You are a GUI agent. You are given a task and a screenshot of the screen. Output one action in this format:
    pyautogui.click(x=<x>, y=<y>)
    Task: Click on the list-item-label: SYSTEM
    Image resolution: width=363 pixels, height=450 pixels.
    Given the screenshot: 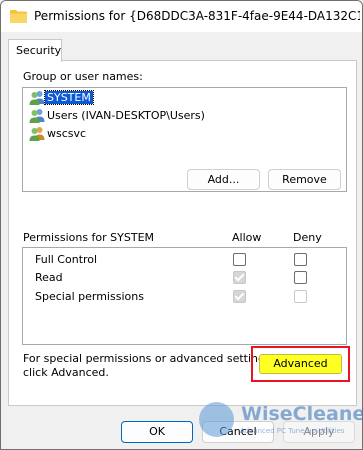 What is the action you would take?
    pyautogui.click(x=69, y=97)
    